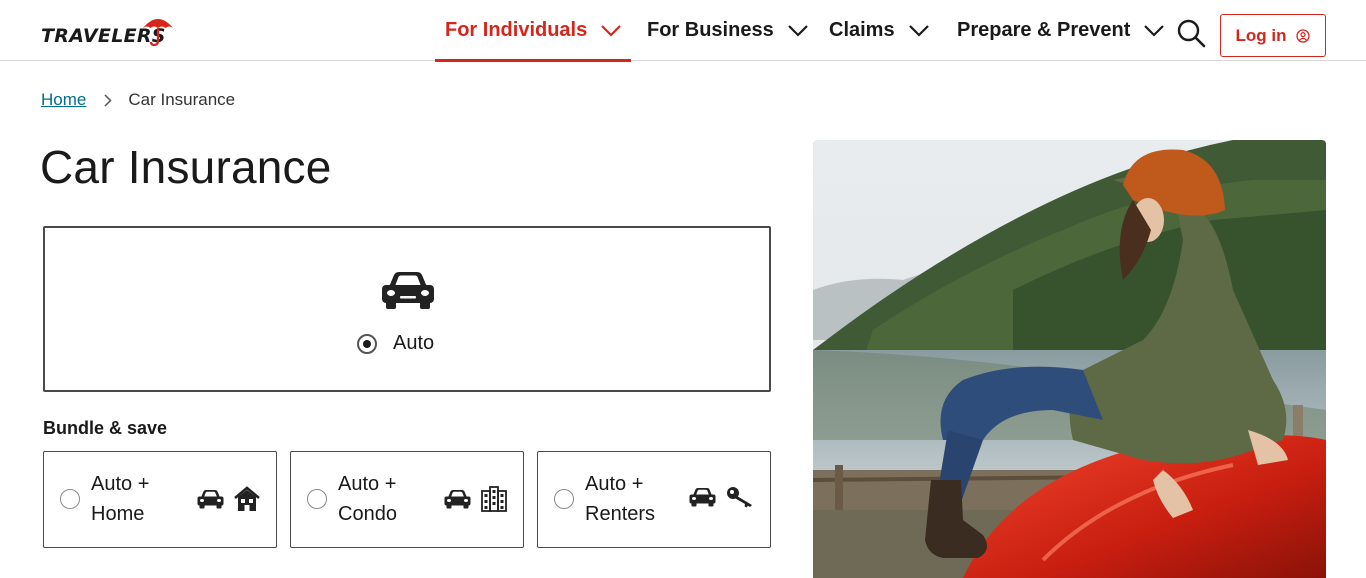 This screenshot has height=578, width=1366. What do you see at coordinates (63, 100) in the screenshot?
I see `breadcrumb-home-link: Home` at bounding box center [63, 100].